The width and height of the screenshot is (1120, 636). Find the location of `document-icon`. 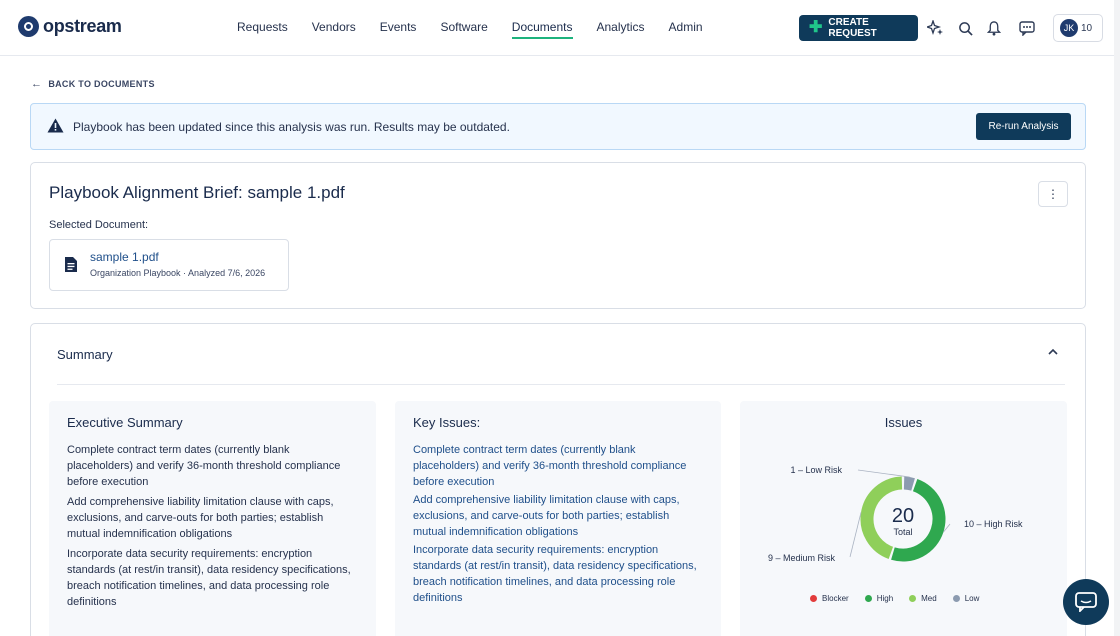

document-icon is located at coordinates (71, 267).